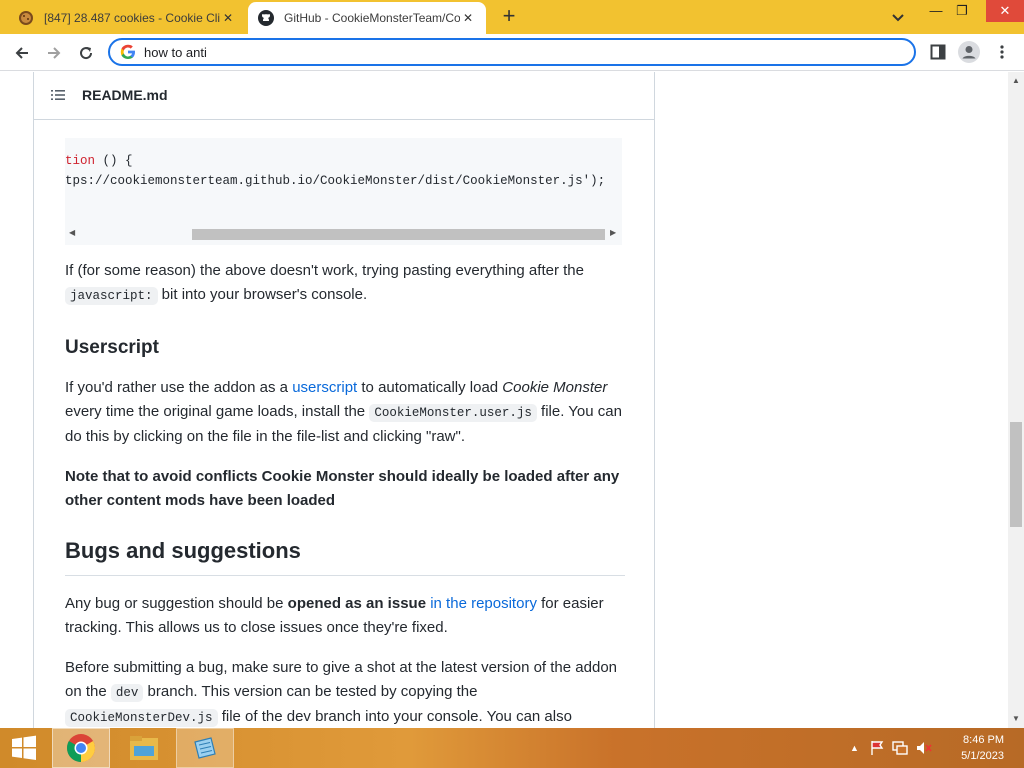  I want to click on arrow-left-icon, so click(21, 53).